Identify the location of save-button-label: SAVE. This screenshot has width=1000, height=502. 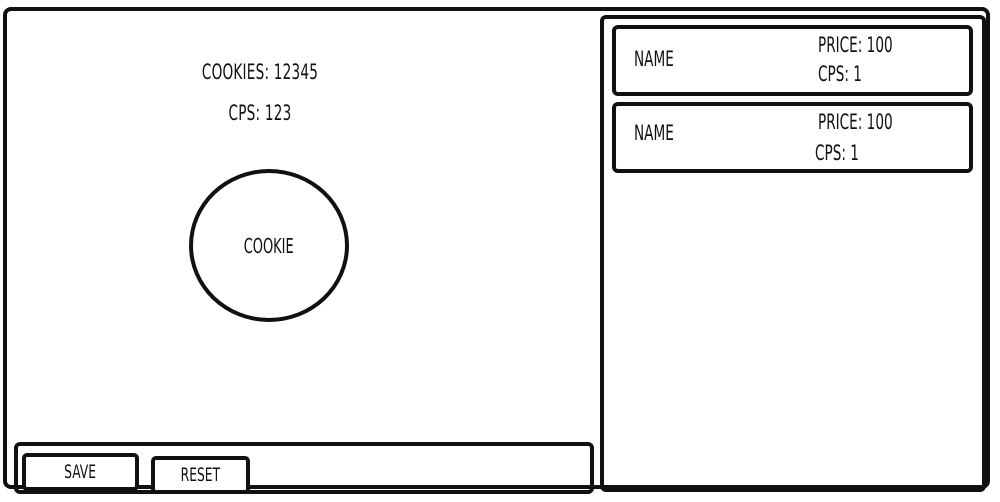
(80, 472).